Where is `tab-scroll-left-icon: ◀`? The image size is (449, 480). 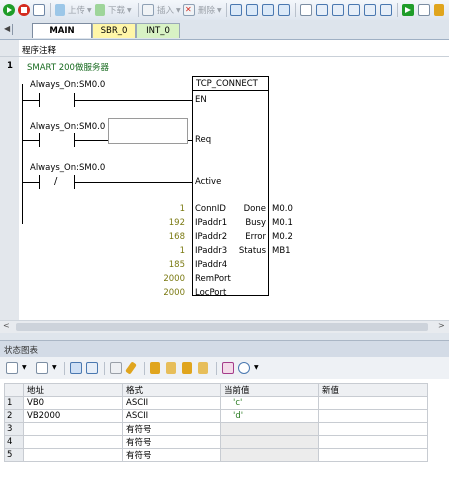 tab-scroll-left-icon: ◀ is located at coordinates (7, 28).